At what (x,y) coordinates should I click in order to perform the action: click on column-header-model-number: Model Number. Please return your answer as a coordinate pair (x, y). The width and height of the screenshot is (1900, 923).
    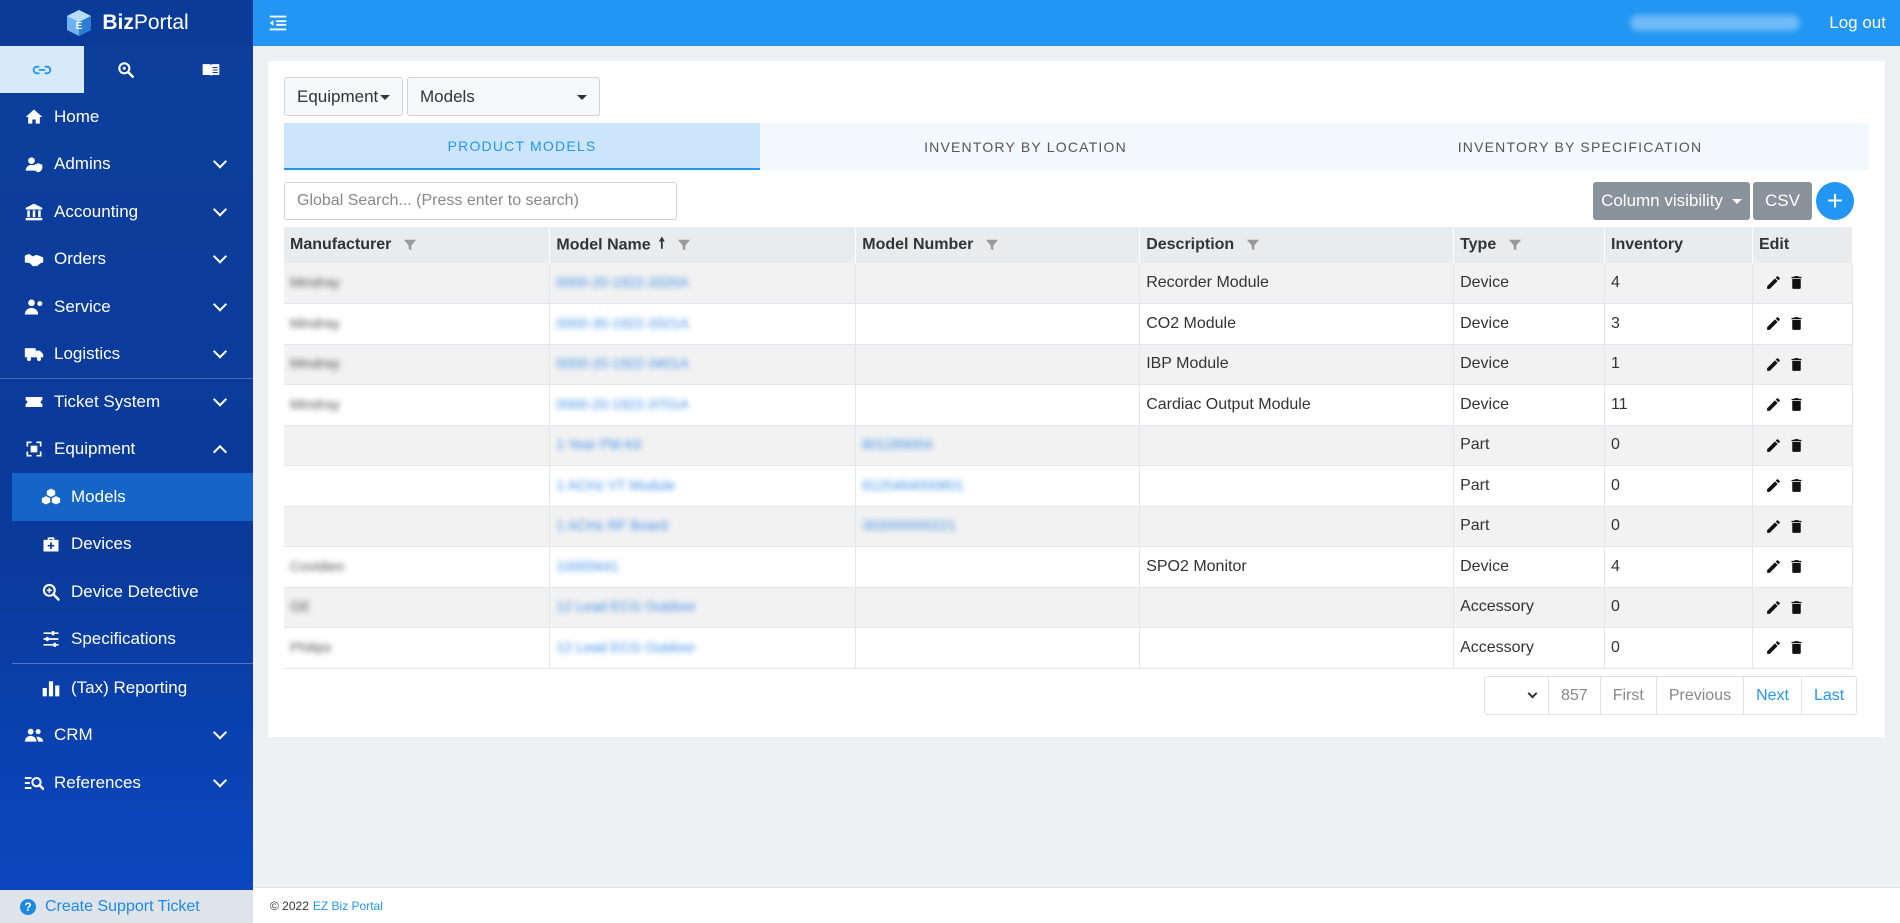
    Looking at the image, I should click on (998, 245).